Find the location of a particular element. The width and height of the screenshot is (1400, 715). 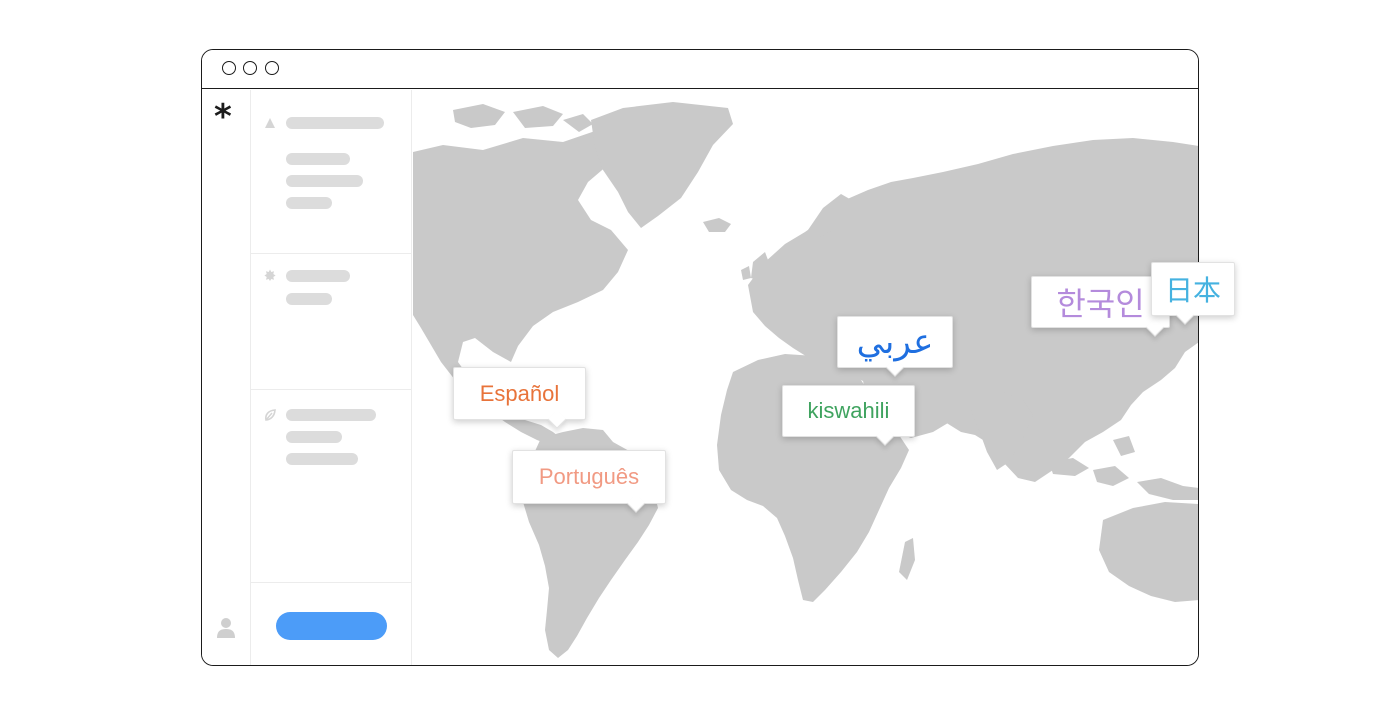

icon-rail: * is located at coordinates (226, 377).